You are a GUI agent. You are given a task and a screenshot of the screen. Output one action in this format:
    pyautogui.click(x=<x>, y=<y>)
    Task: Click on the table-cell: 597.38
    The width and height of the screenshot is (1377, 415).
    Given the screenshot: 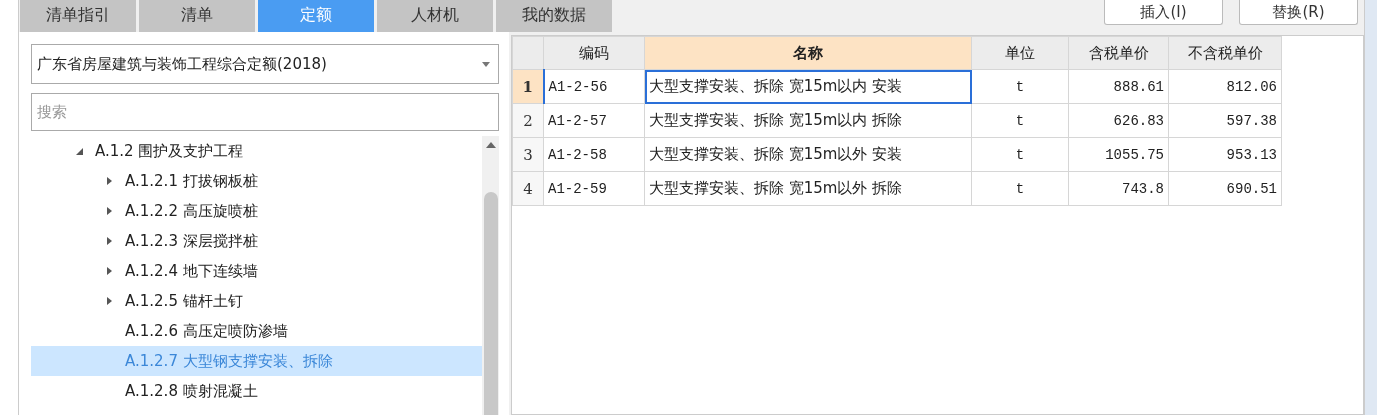 What is the action you would take?
    pyautogui.click(x=1225, y=120)
    